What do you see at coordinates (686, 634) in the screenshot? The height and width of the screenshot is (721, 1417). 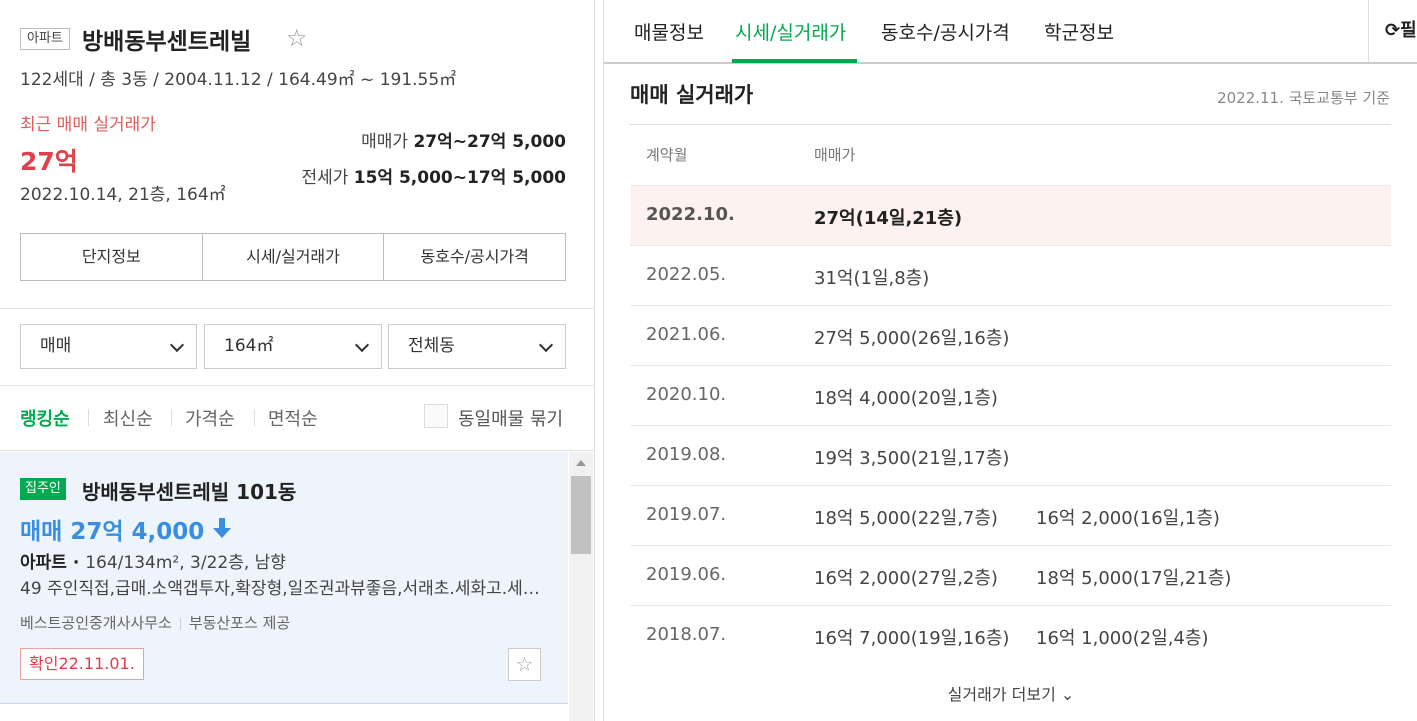 I see `row-month: 2018.07.` at bounding box center [686, 634].